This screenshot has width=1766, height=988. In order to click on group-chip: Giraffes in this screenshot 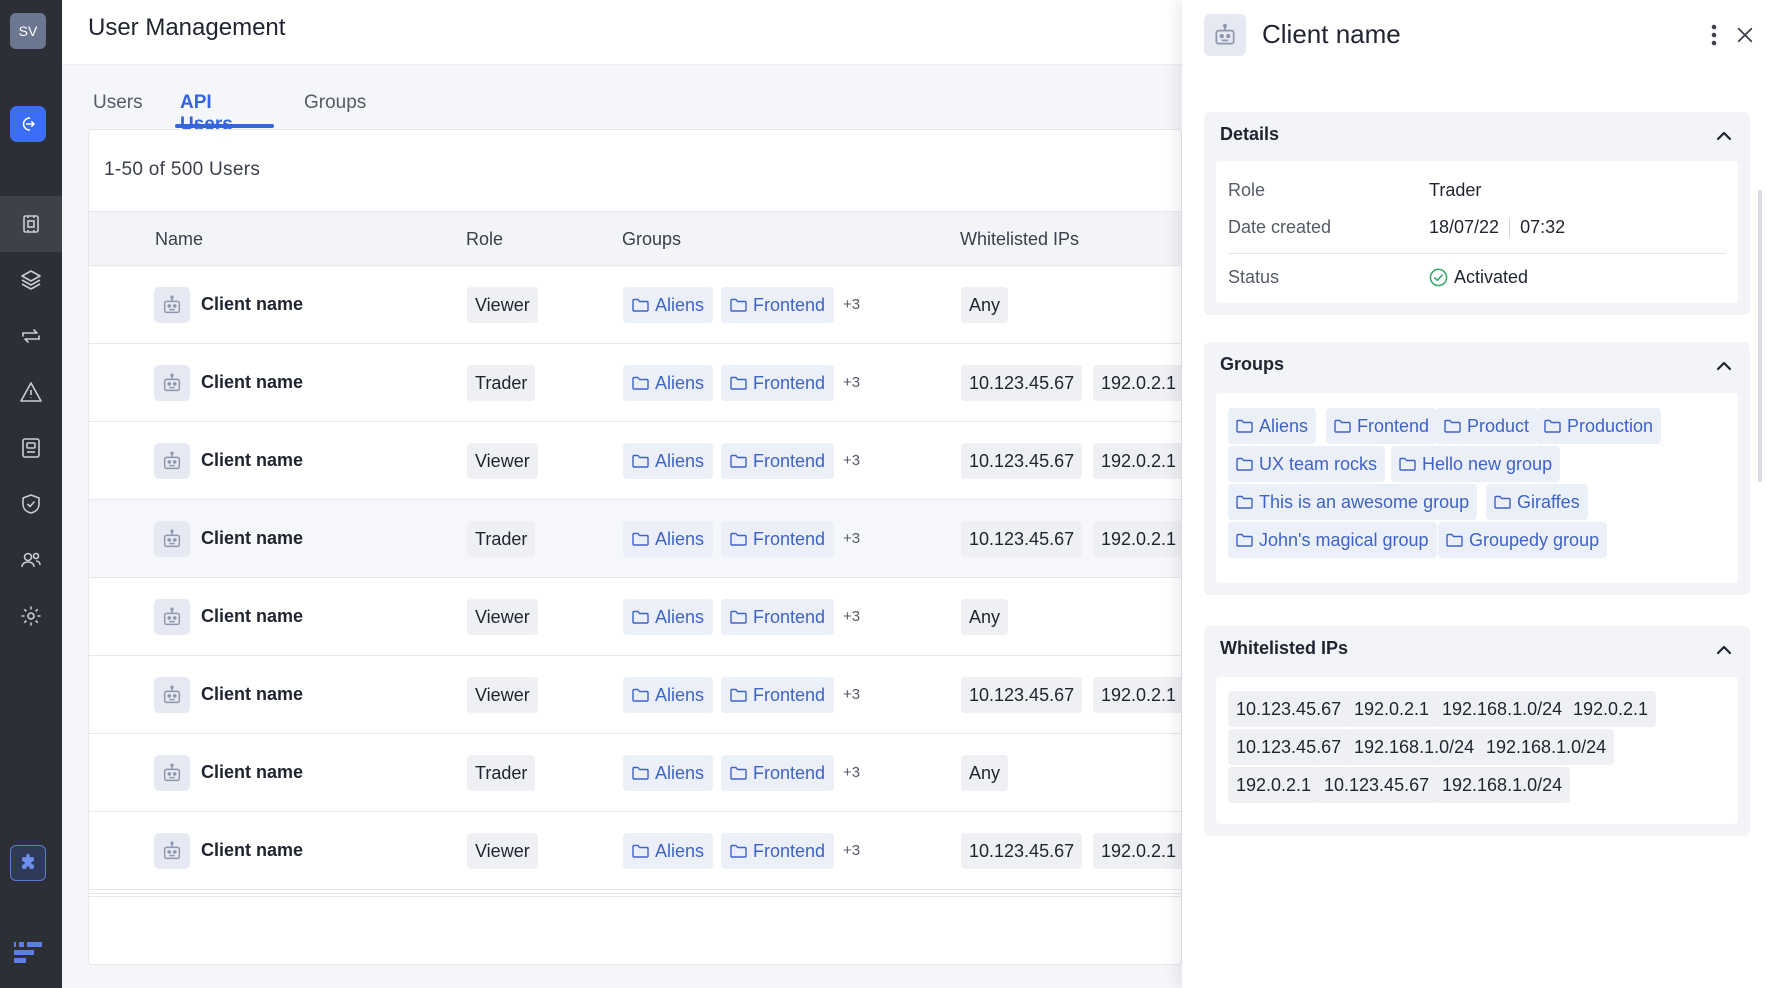, I will do `click(1537, 502)`.